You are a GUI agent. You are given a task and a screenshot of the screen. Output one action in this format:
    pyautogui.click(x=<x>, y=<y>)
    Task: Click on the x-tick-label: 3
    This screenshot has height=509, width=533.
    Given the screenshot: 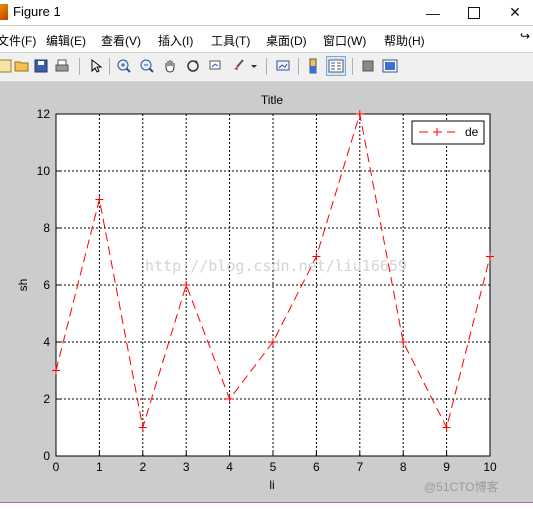 What is the action you would take?
    pyautogui.click(x=186, y=467)
    